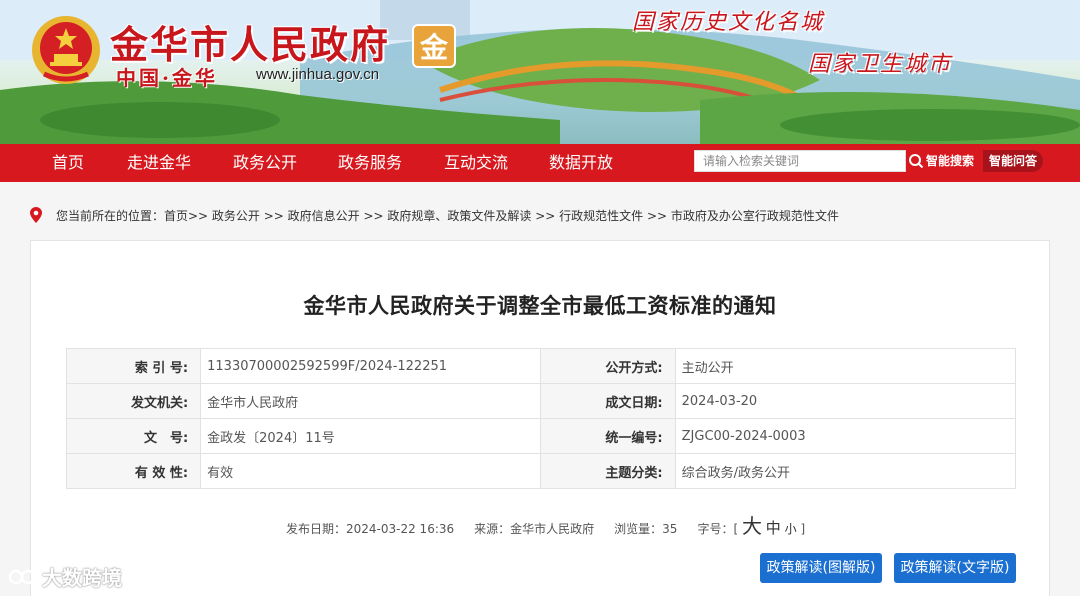 Image resolution: width=1080 pixels, height=596 pixels. Describe the element at coordinates (728, 22) in the screenshot. I see `slogan-history-city: 国家历史文化名城` at that location.